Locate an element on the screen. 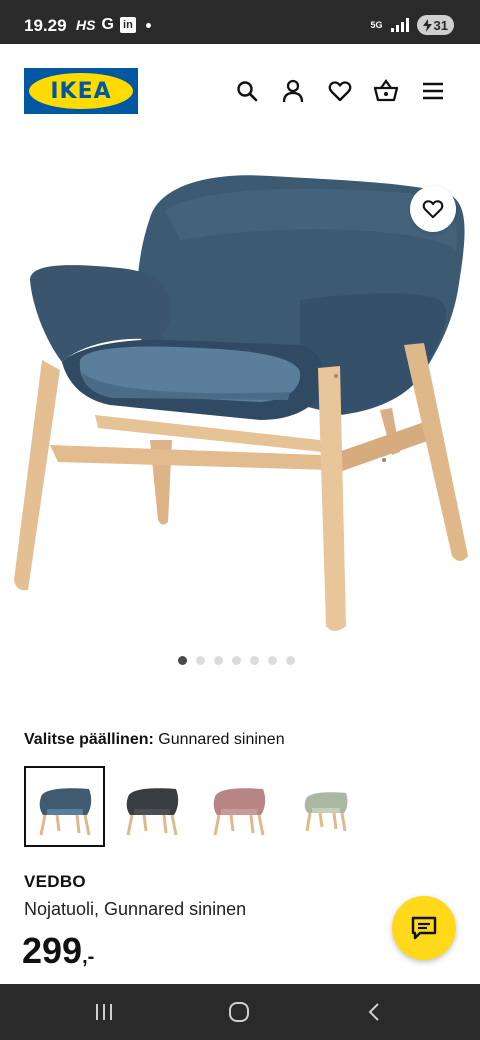 The height and width of the screenshot is (1040, 480). back-icon is located at coordinates (374, 1012).